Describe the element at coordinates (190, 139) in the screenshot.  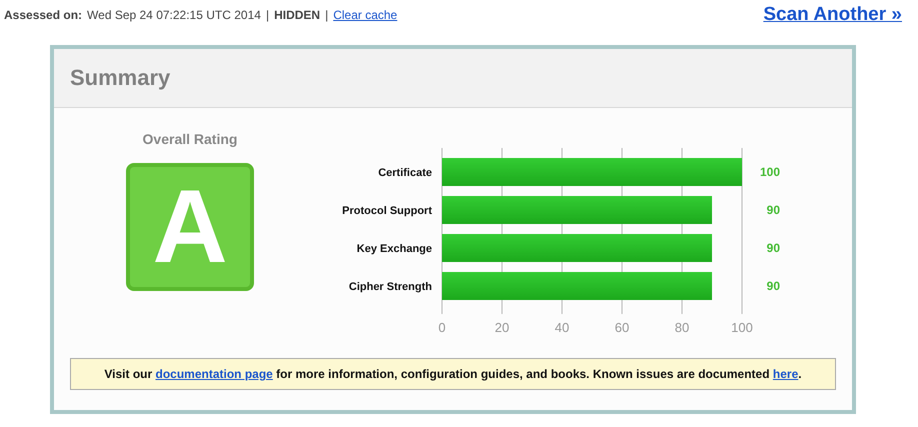
I see `overall-rating-label: Overall Rating` at that location.